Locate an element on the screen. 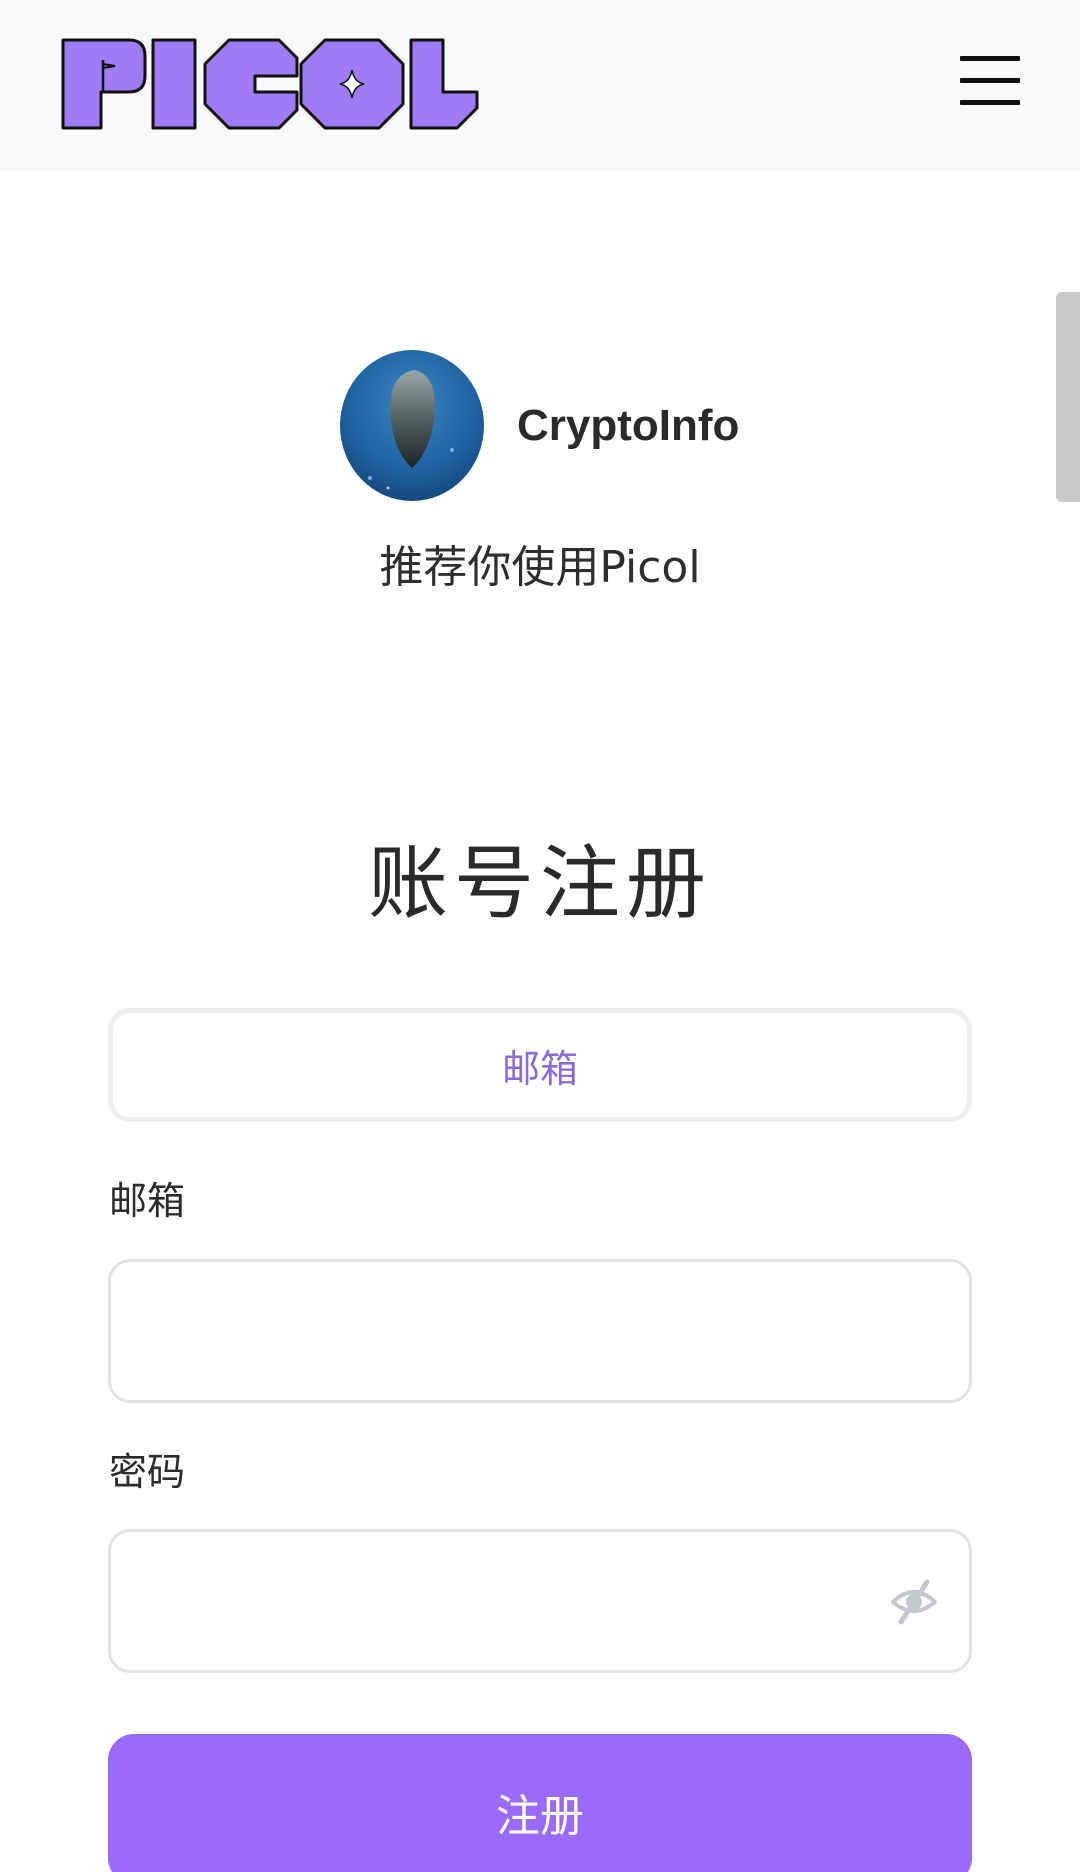 The height and width of the screenshot is (1872, 1080). referrer-name: CryptoInfo is located at coordinates (628, 425).